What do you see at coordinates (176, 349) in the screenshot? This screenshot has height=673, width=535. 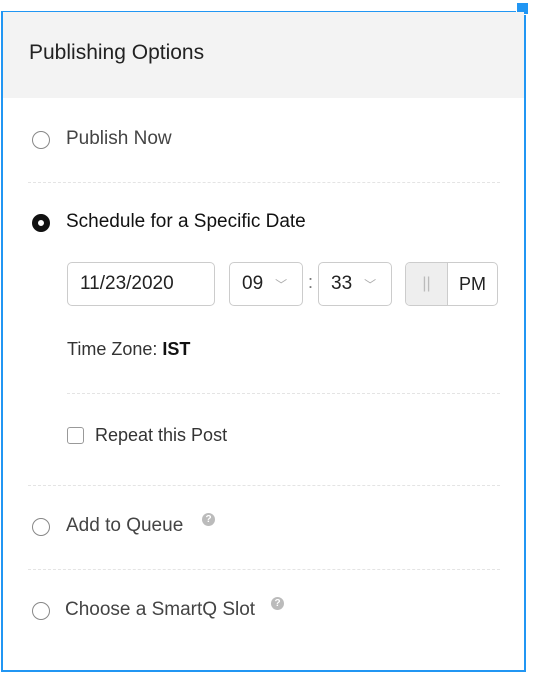 I see `timezone-value: IST` at bounding box center [176, 349].